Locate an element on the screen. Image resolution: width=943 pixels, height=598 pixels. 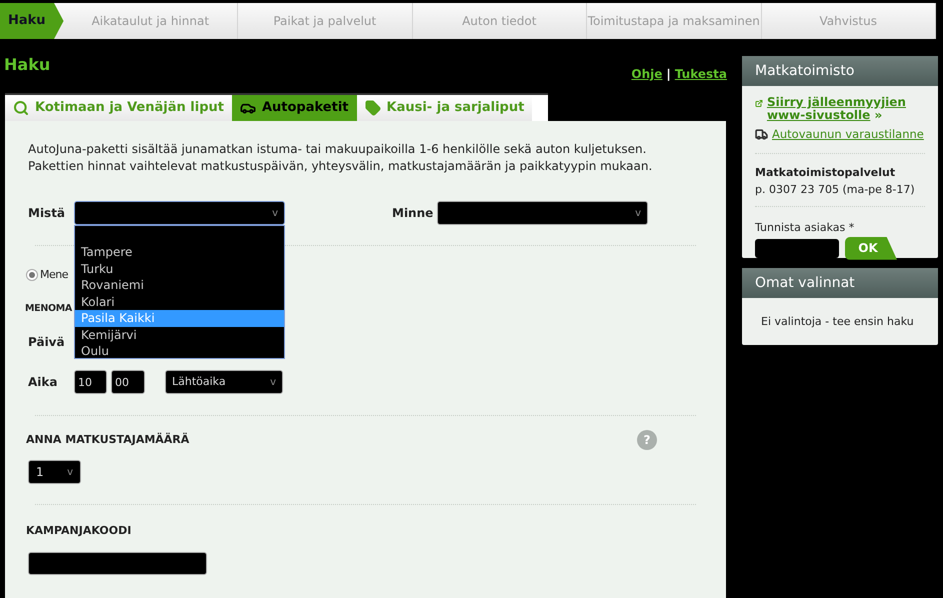
passenger-select: 1 v is located at coordinates (54, 472).